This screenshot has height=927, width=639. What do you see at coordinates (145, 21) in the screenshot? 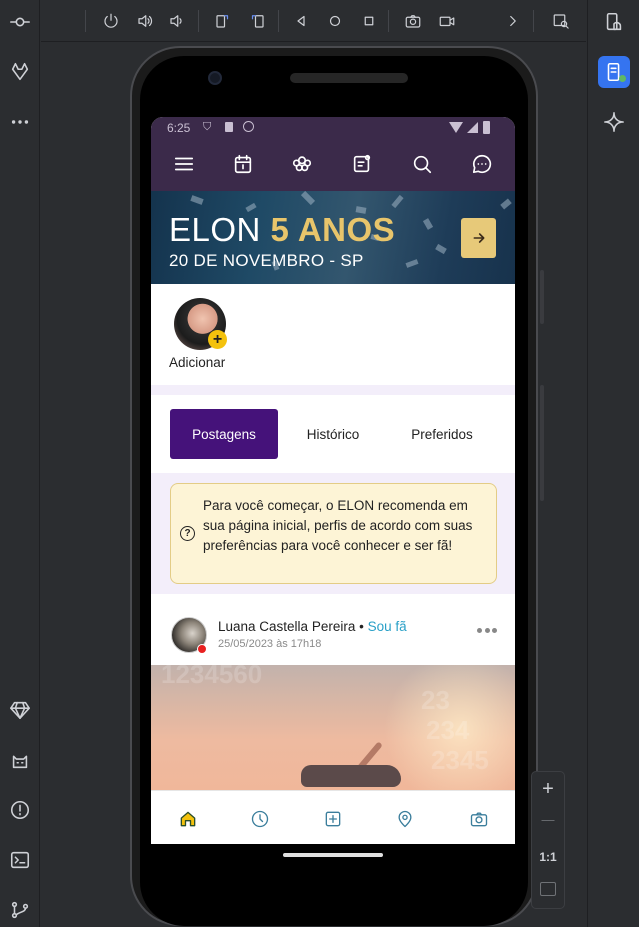
I see `volume-up-icon` at bounding box center [145, 21].